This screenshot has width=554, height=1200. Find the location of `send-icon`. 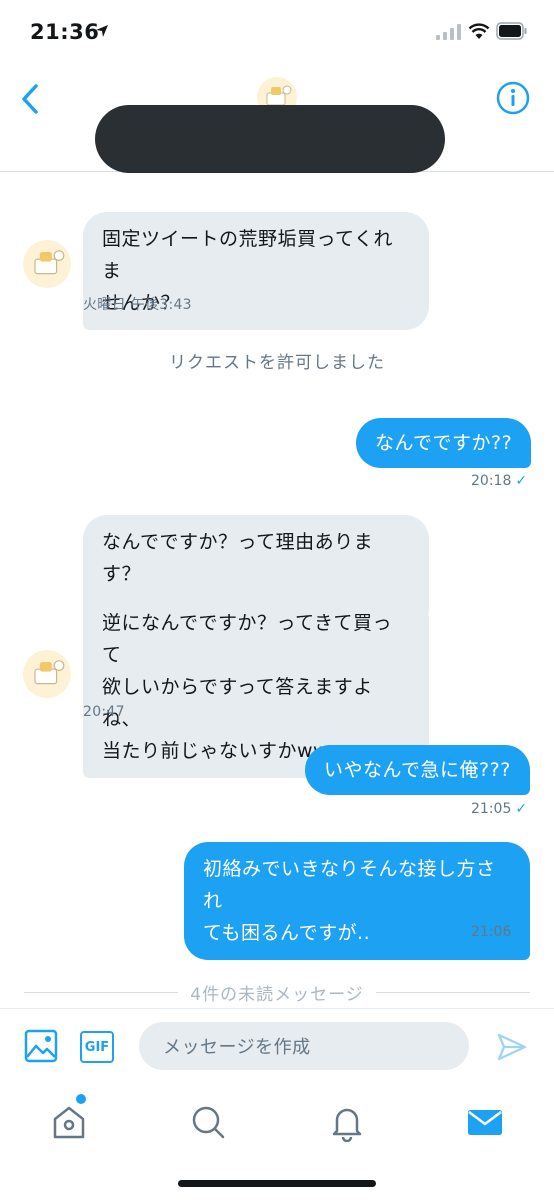

send-icon is located at coordinates (512, 1047).